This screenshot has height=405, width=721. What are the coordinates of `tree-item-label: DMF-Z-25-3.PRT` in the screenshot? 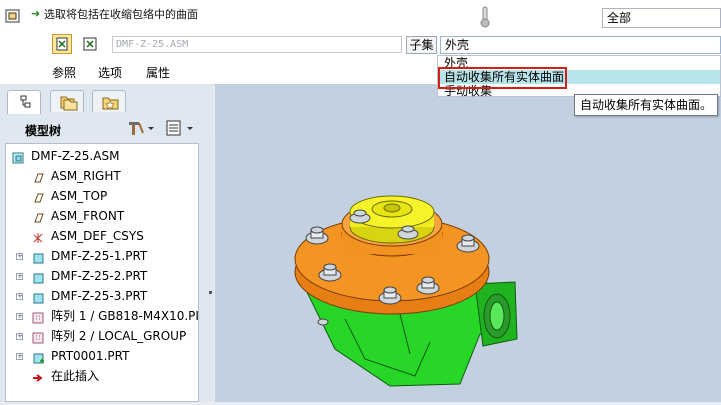 It's located at (99, 296).